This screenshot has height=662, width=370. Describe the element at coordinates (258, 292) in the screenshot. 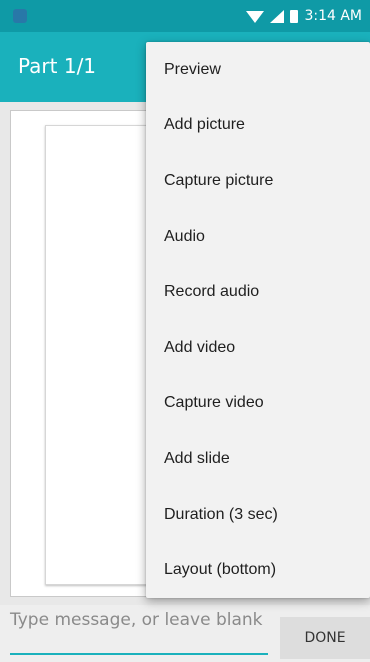

I see `menu-item-record-audio: Record audio` at that location.